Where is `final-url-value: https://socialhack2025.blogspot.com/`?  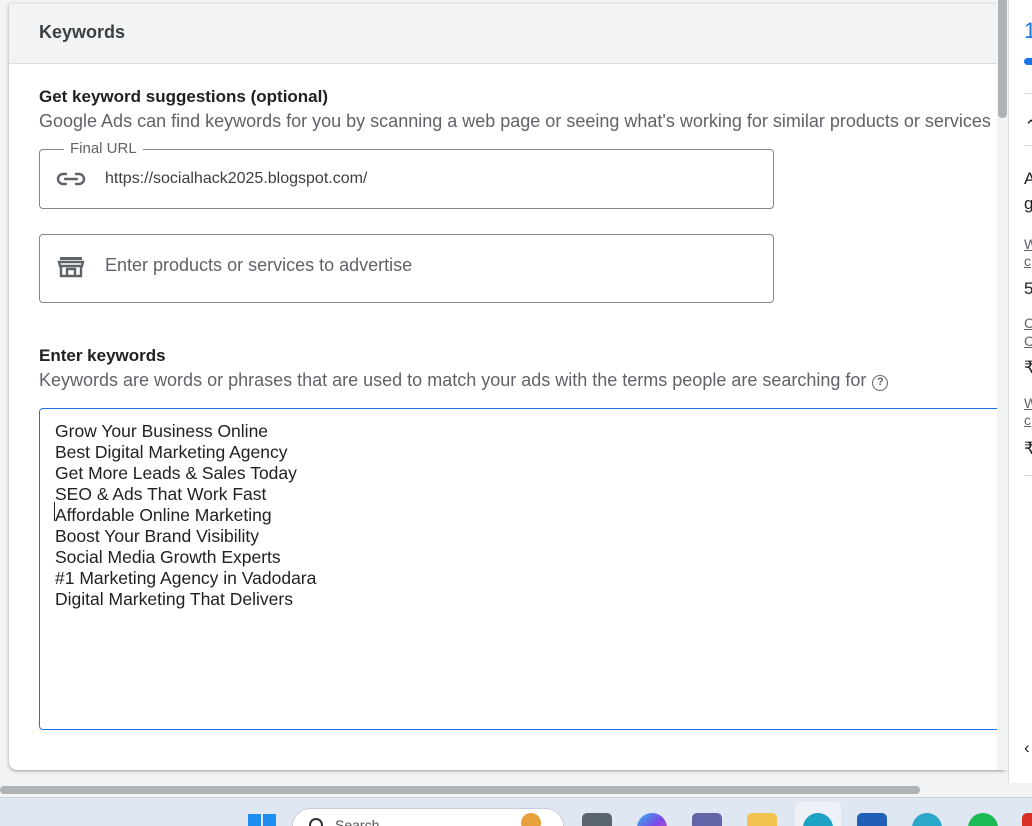
final-url-value: https://socialhack2025.blogspot.com/ is located at coordinates (236, 178).